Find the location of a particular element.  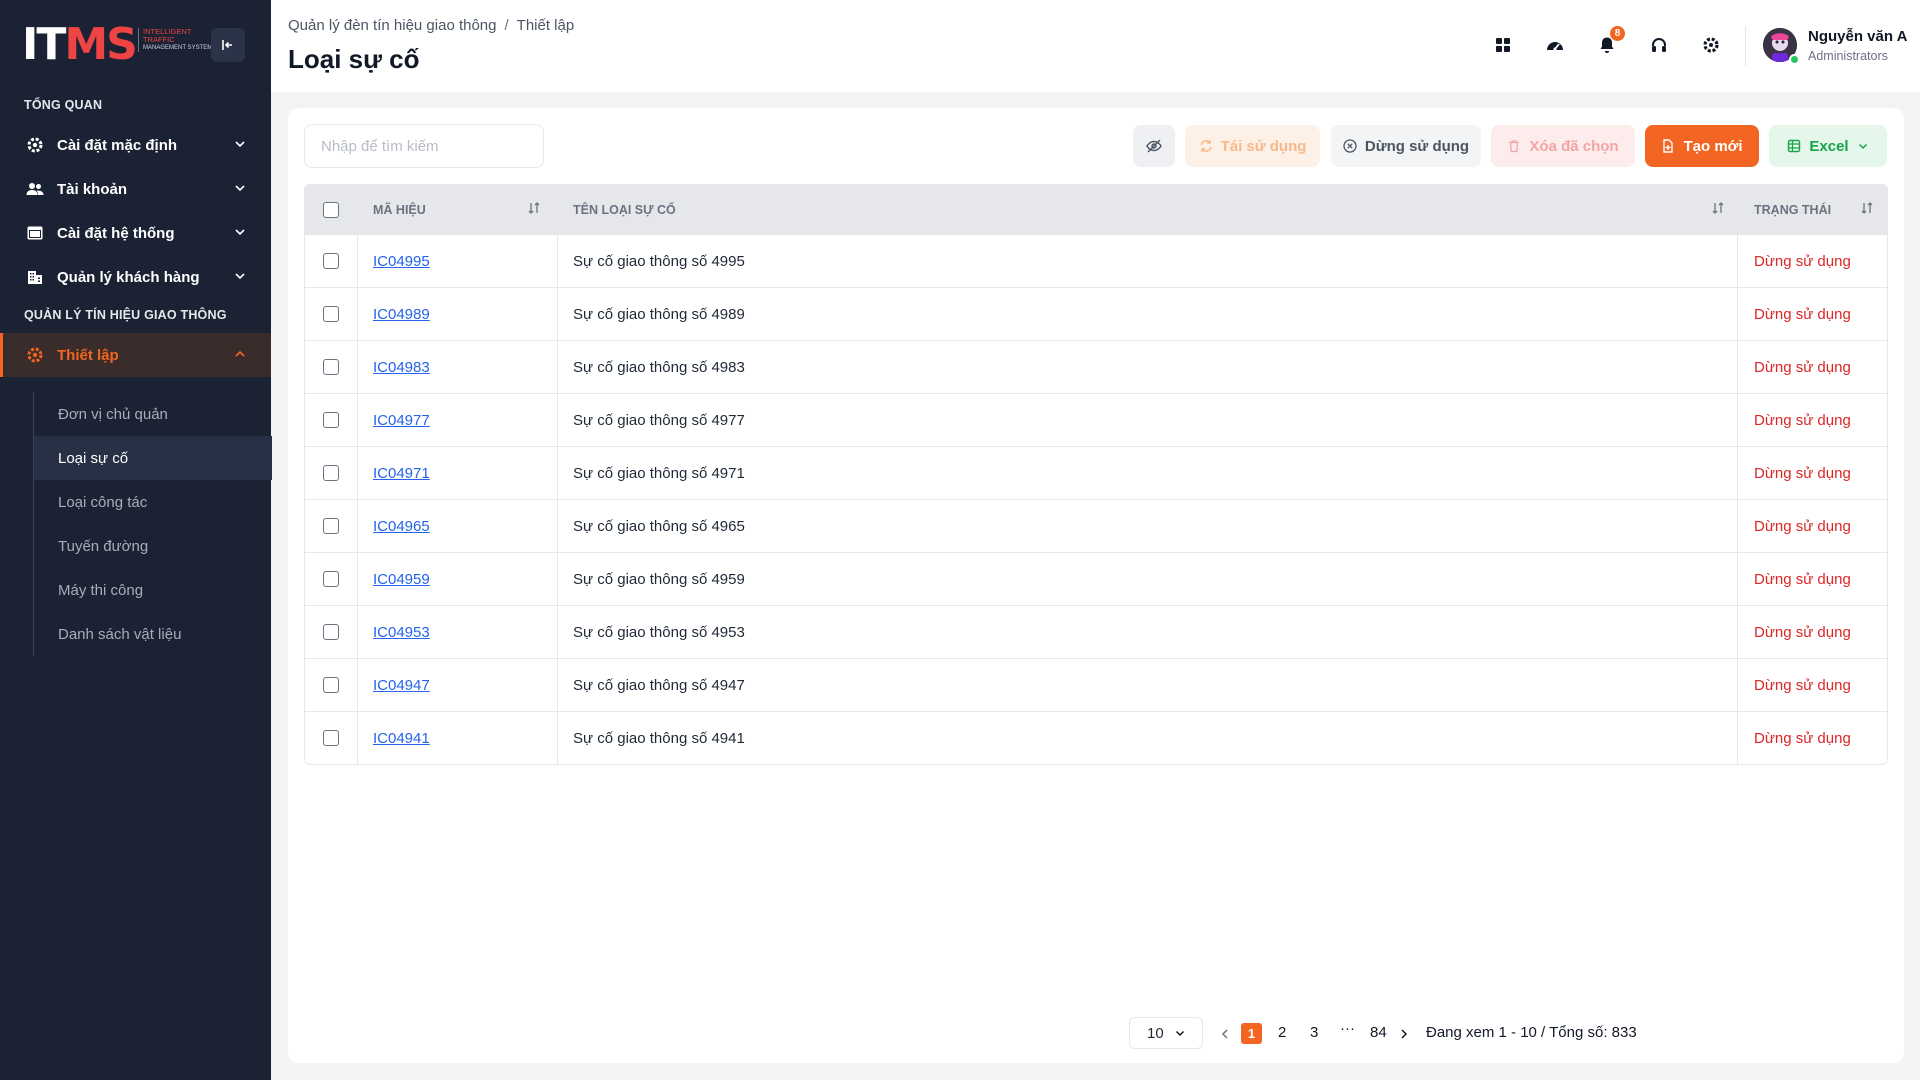

row-code-link: IC04959 is located at coordinates (401, 579).